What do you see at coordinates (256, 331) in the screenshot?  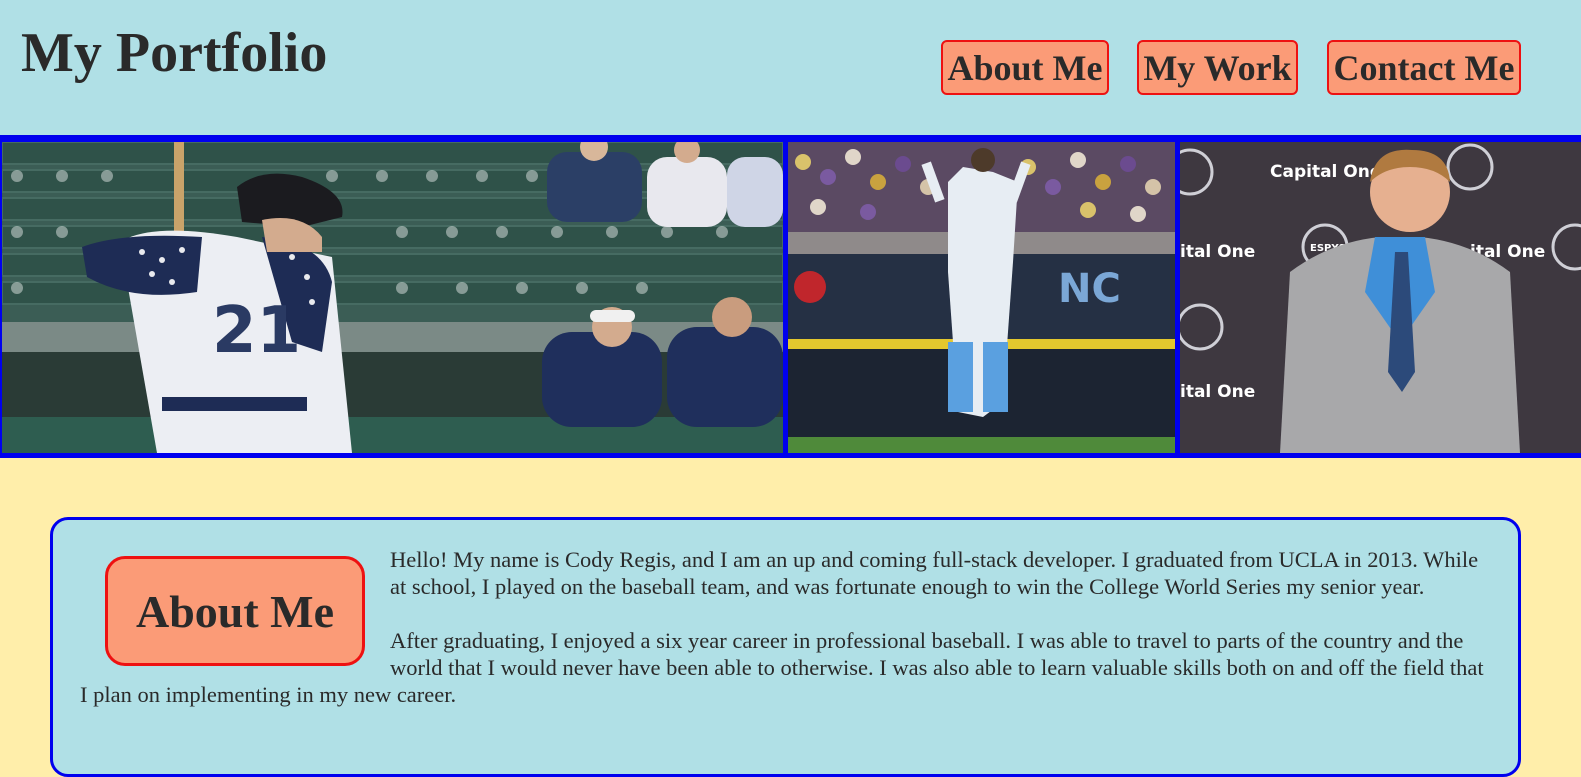 I see `jersey-number: 21` at bounding box center [256, 331].